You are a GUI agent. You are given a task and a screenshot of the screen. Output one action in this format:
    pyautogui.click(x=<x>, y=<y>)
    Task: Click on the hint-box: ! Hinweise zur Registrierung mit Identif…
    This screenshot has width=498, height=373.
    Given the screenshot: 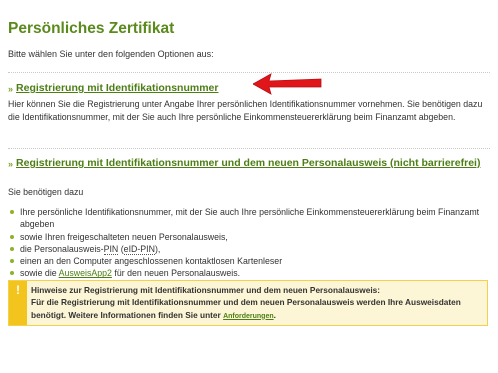 What is the action you would take?
    pyautogui.click(x=248, y=303)
    